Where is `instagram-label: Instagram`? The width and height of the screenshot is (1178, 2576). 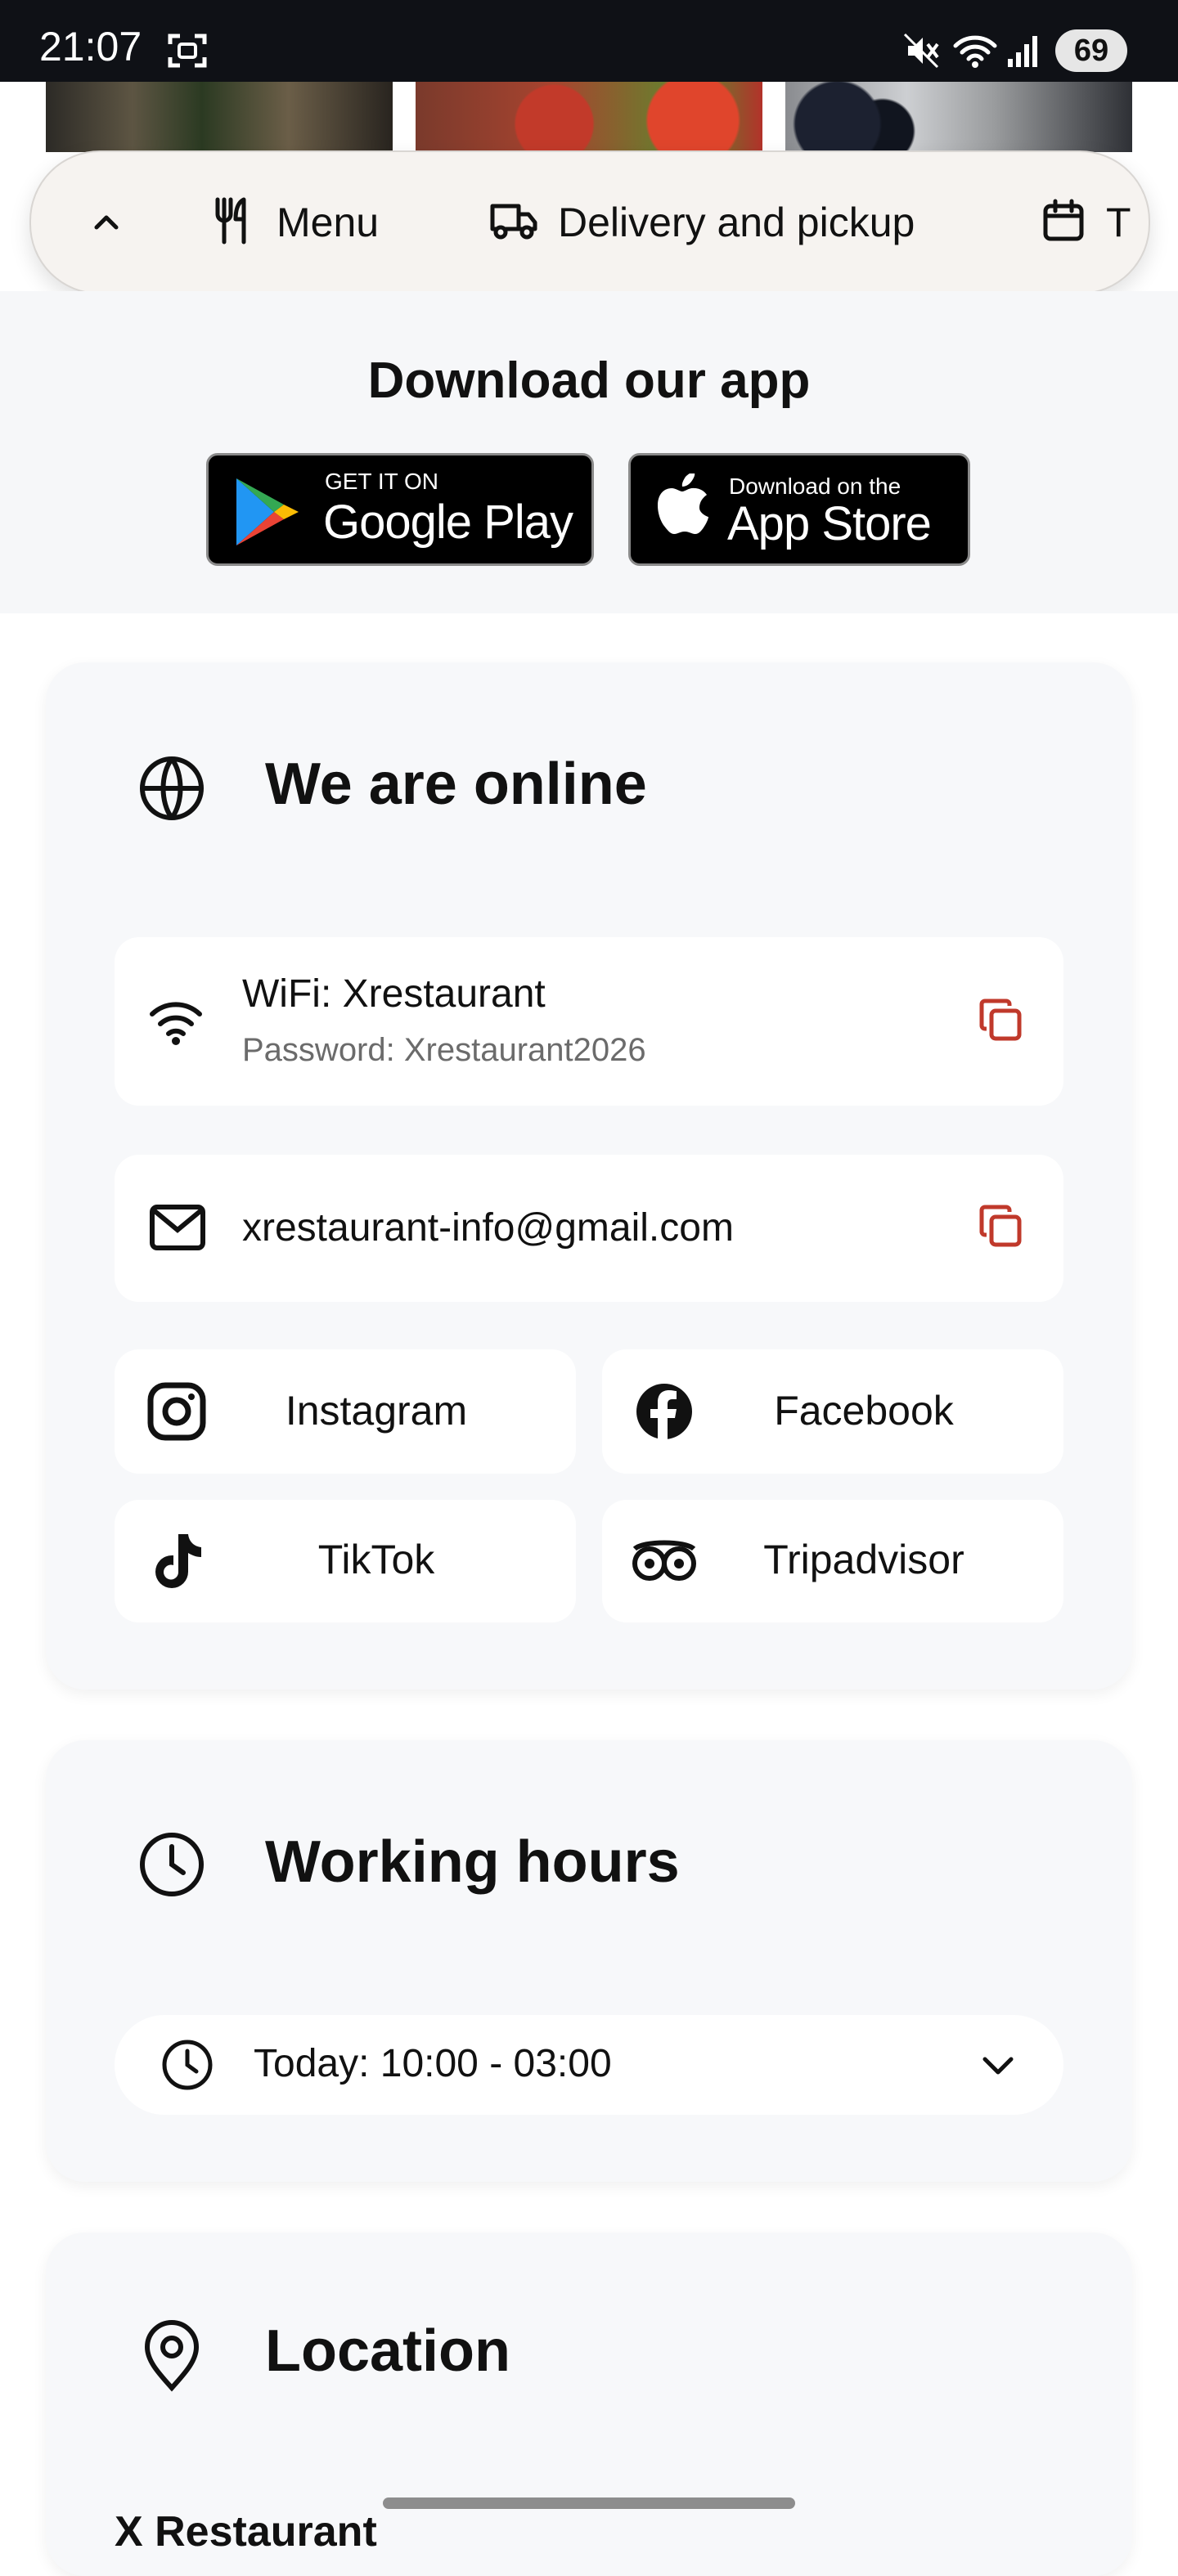 instagram-label: Instagram is located at coordinates (376, 1411).